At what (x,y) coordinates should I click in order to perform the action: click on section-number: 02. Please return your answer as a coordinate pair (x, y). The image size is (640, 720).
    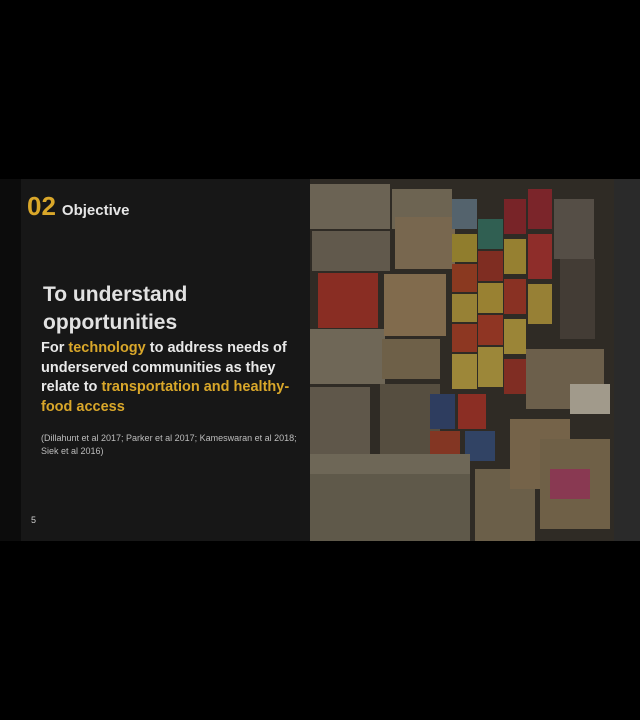
    Looking at the image, I should click on (41, 206).